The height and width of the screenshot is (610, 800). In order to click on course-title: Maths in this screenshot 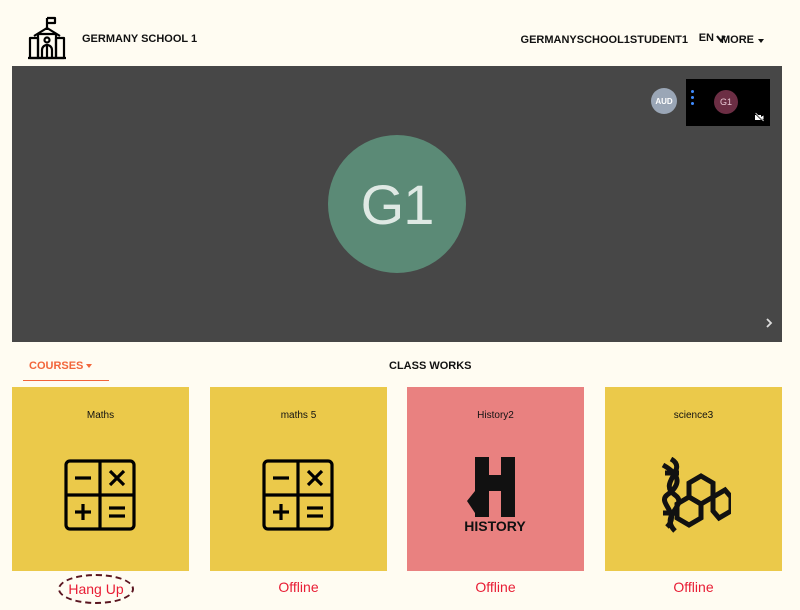, I will do `click(100, 415)`.